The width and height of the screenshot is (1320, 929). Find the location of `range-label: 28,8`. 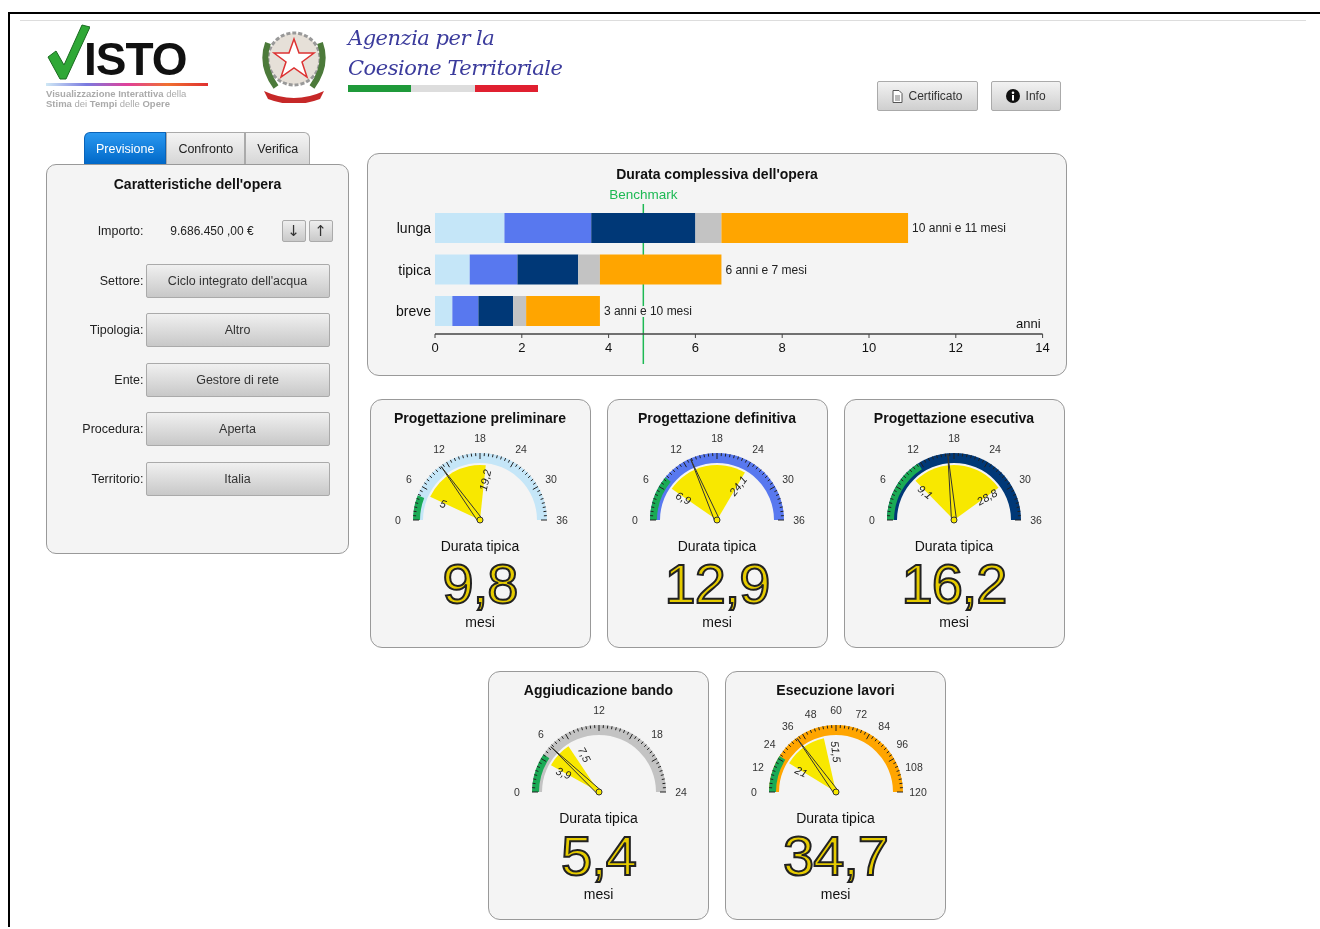

range-label: 28,8 is located at coordinates (987, 497).